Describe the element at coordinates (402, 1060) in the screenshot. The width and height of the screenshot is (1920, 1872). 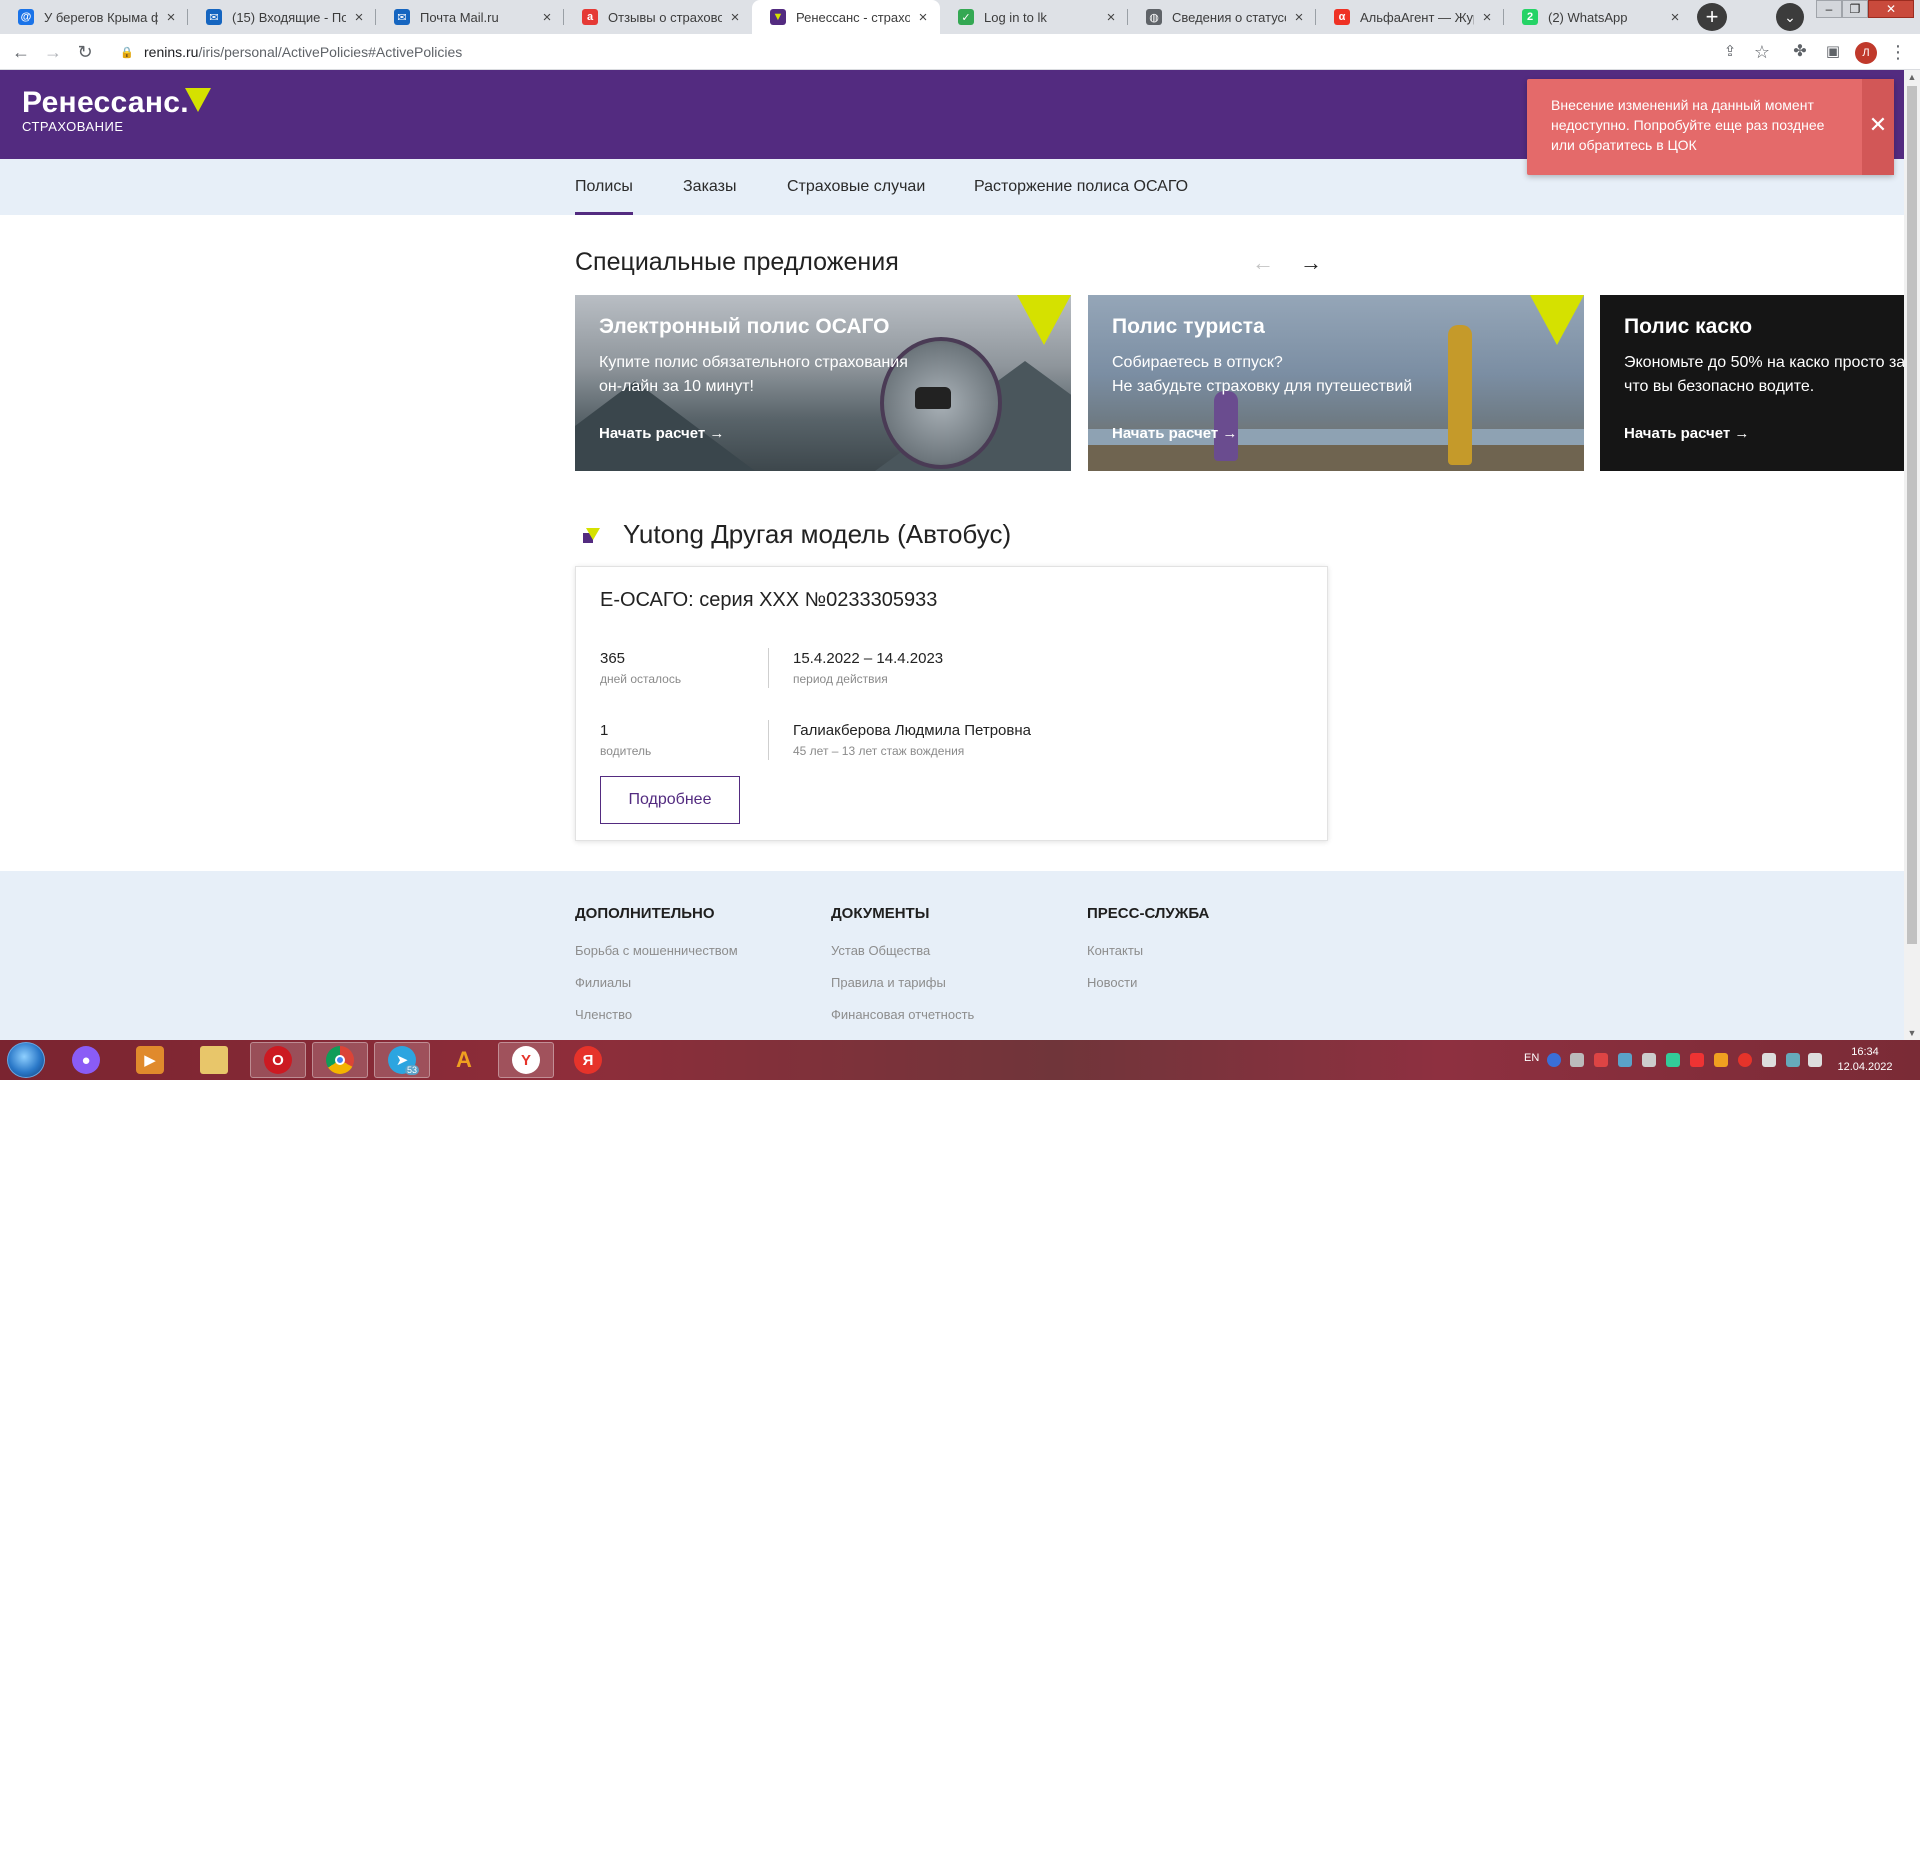
I see `taskbar-app: ➤ 53` at that location.